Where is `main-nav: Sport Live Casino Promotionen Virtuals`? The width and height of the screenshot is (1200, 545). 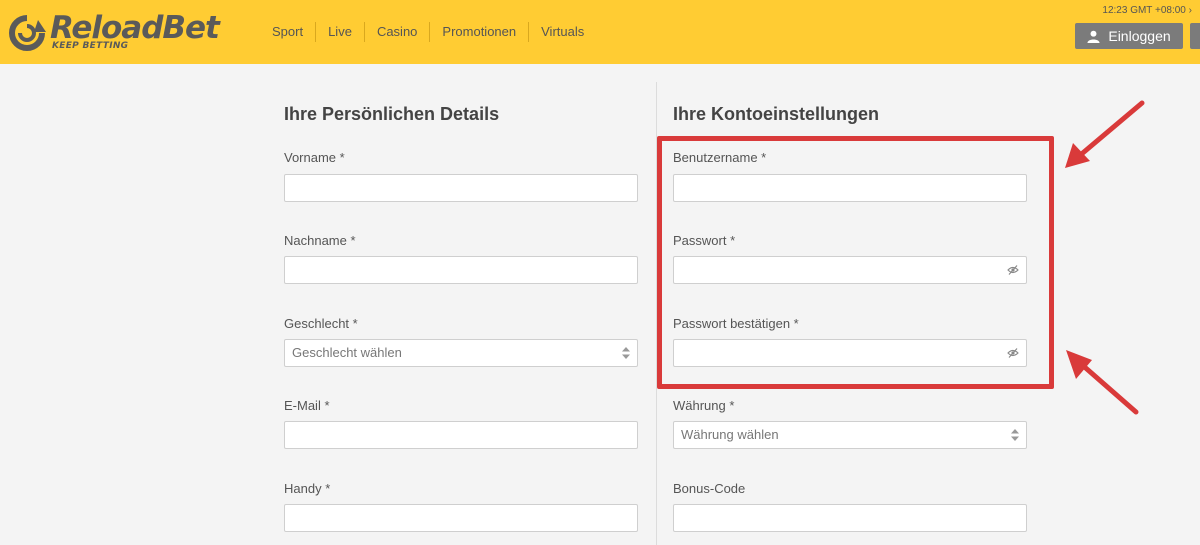 main-nav: Sport Live Casino Promotionen Virtuals is located at coordinates (429, 32).